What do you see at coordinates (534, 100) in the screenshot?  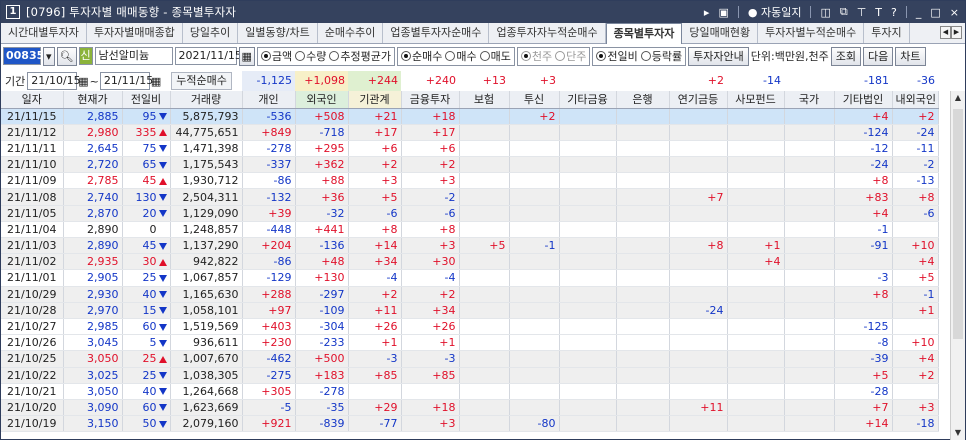 I see `col-header-9: 투신` at bounding box center [534, 100].